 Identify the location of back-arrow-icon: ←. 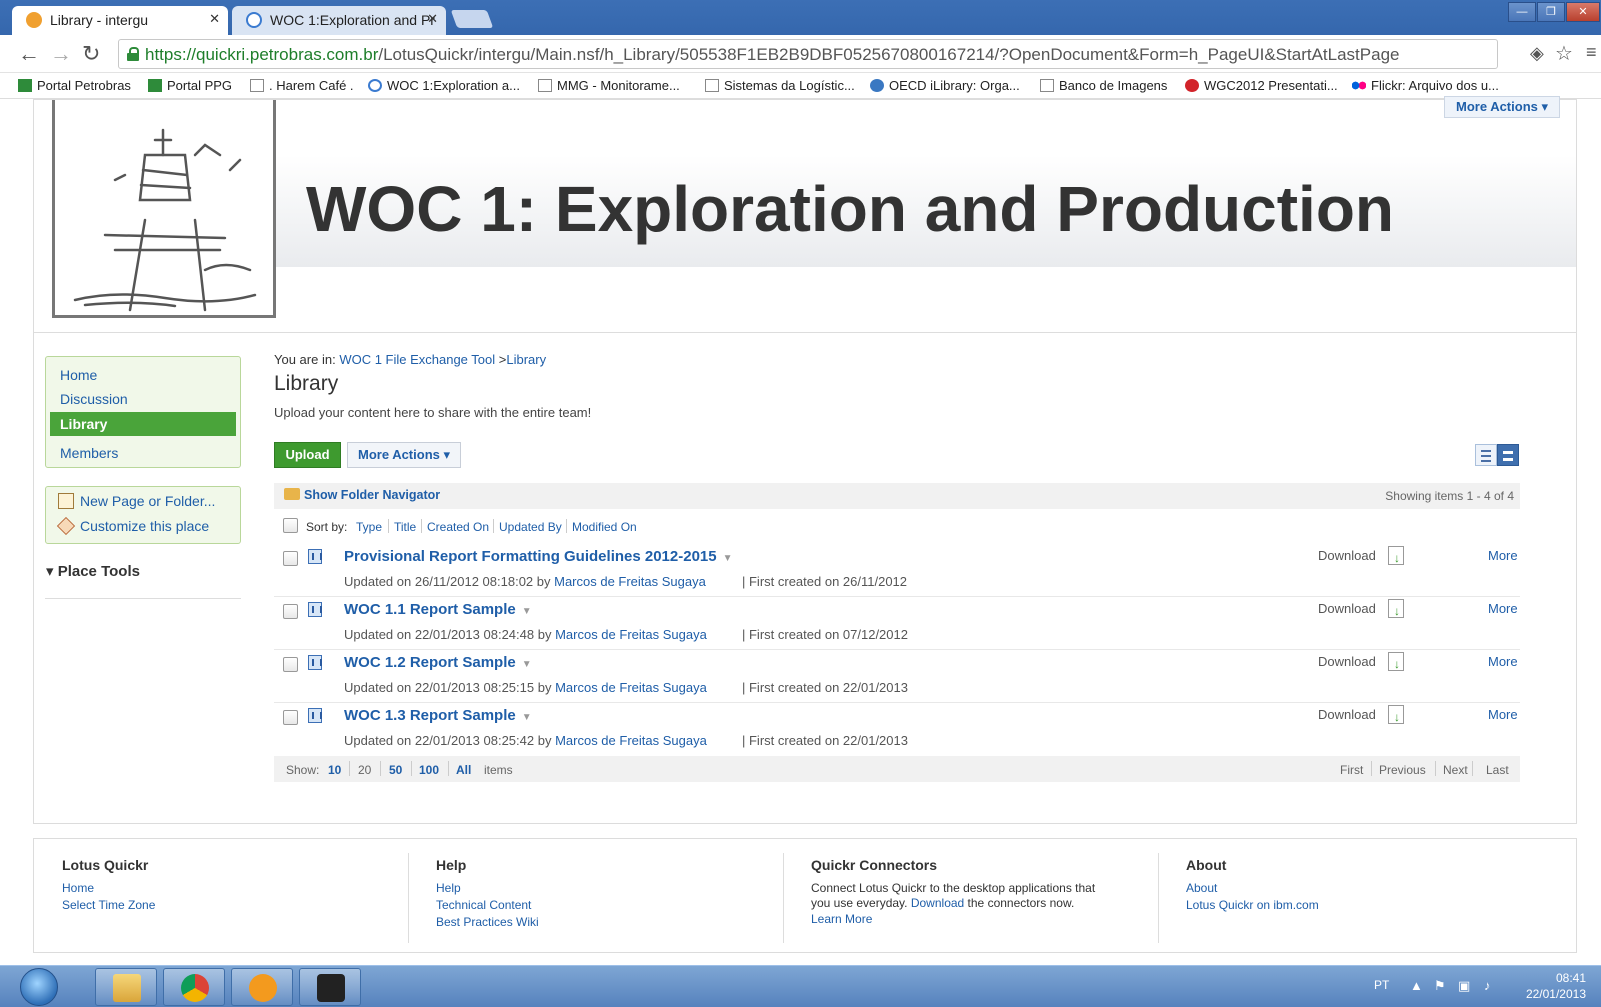
(29, 54).